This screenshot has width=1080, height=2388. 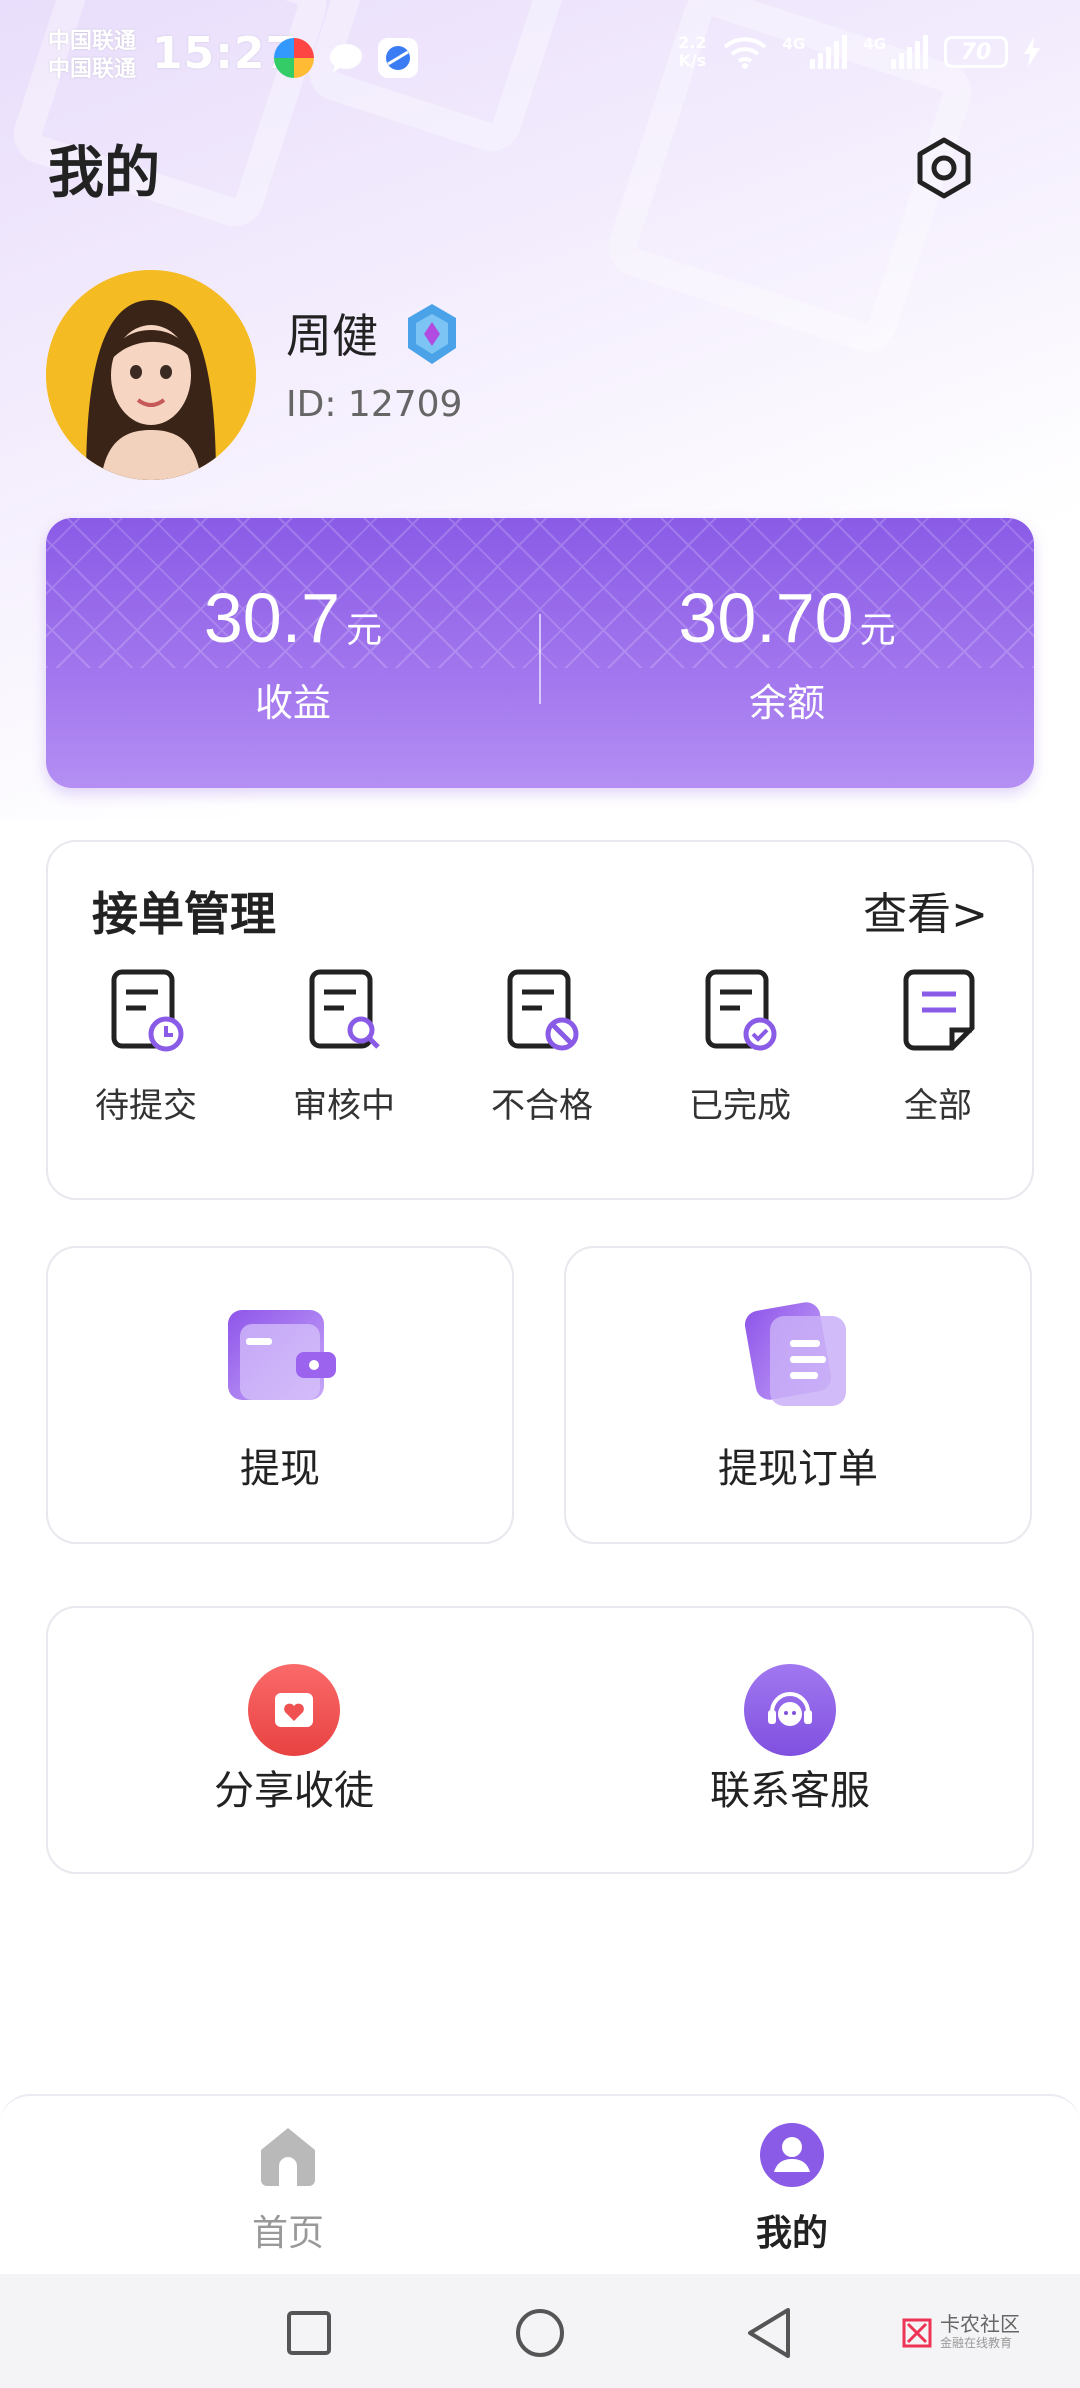 What do you see at coordinates (859, 52) in the screenshot?
I see `status-right: 2.2 K/s 4G 4G 70` at bounding box center [859, 52].